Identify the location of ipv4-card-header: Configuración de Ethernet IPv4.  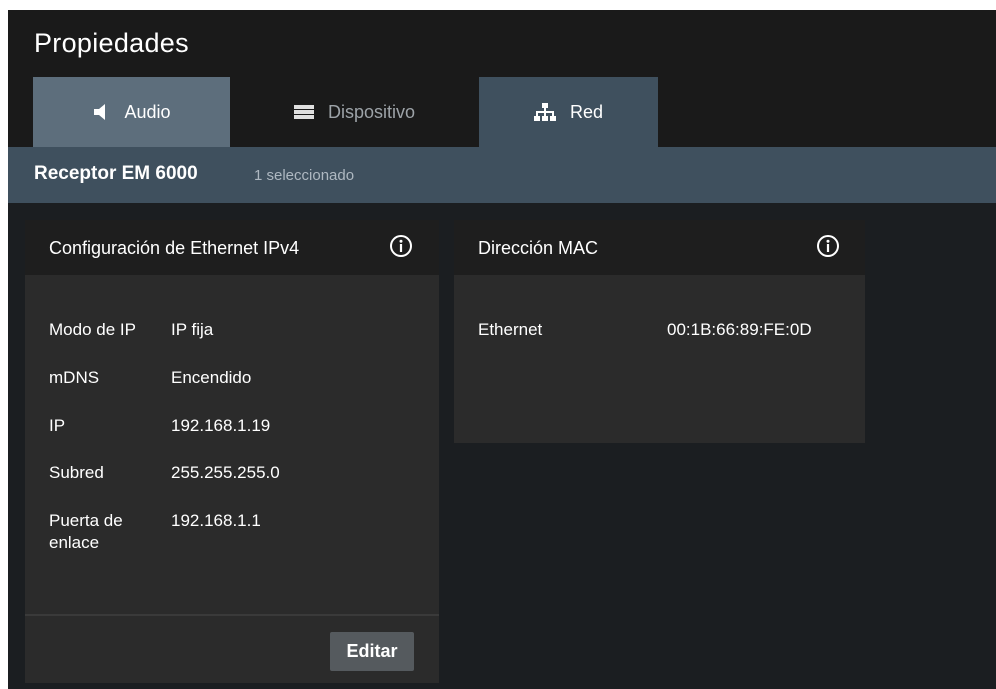
(232, 247).